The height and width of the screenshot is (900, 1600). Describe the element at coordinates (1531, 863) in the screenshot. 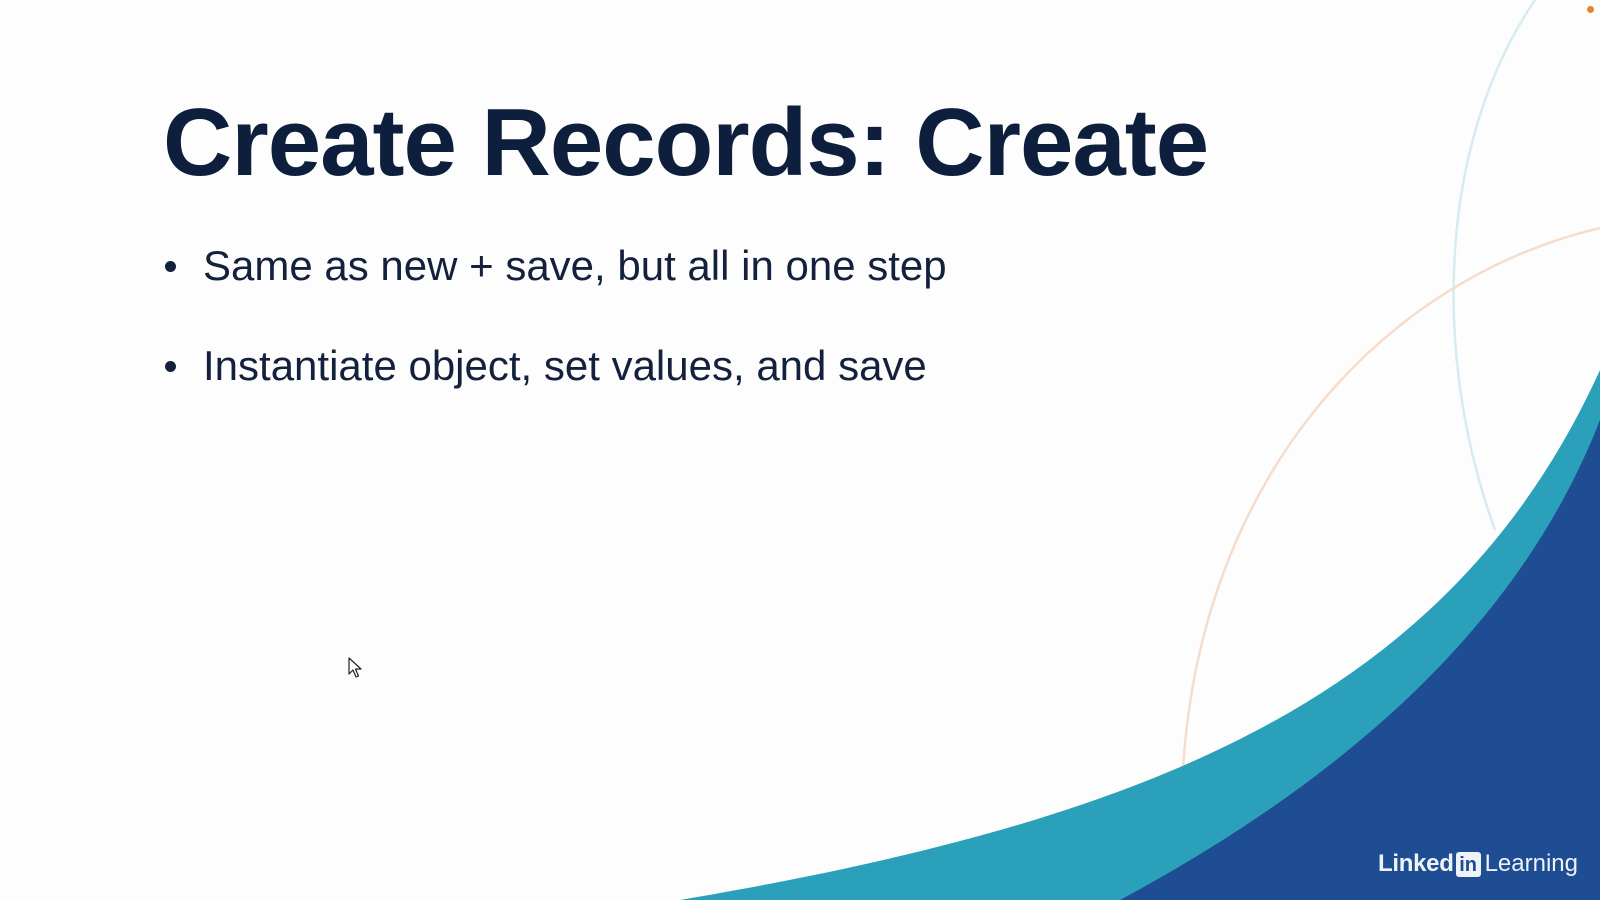

I see `brand-learning-text: Learning` at that location.